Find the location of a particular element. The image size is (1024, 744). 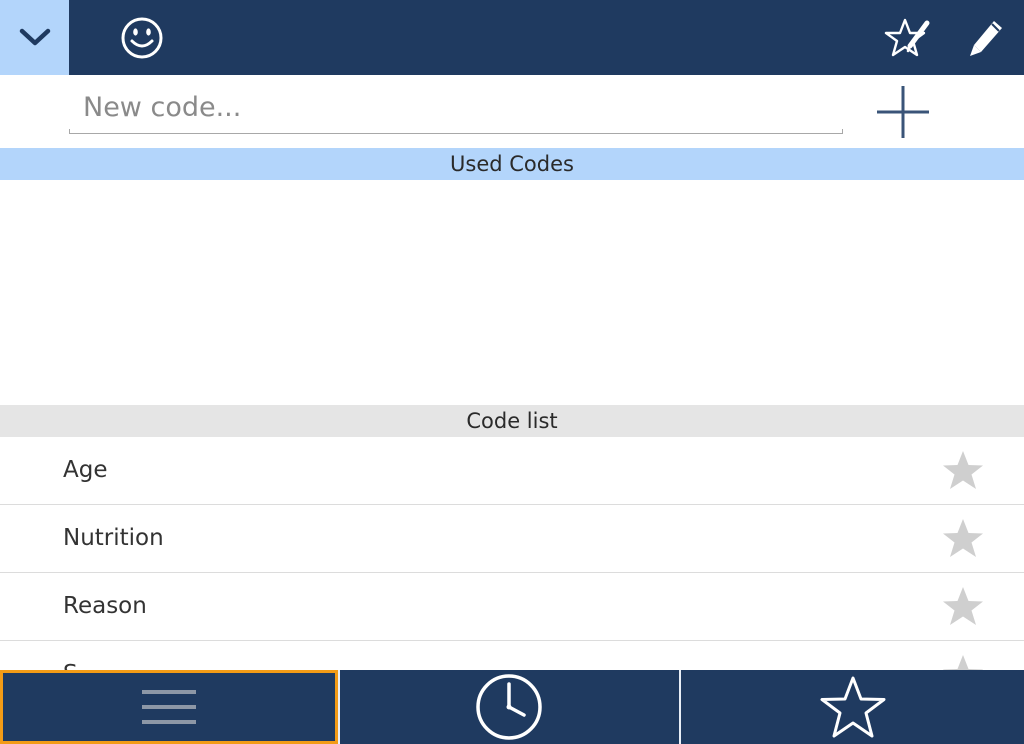

star-edit-icon is located at coordinates (907, 37).